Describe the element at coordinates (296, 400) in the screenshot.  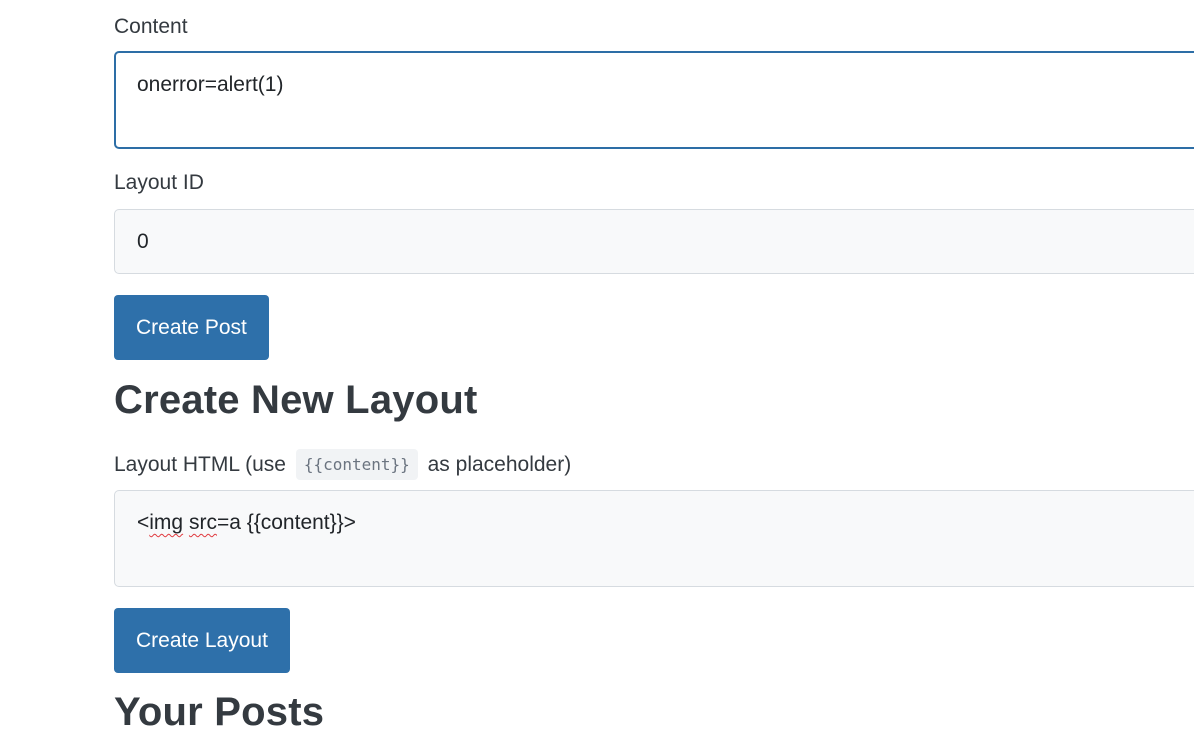
I see `create-layout-heading: Create New Layout` at that location.